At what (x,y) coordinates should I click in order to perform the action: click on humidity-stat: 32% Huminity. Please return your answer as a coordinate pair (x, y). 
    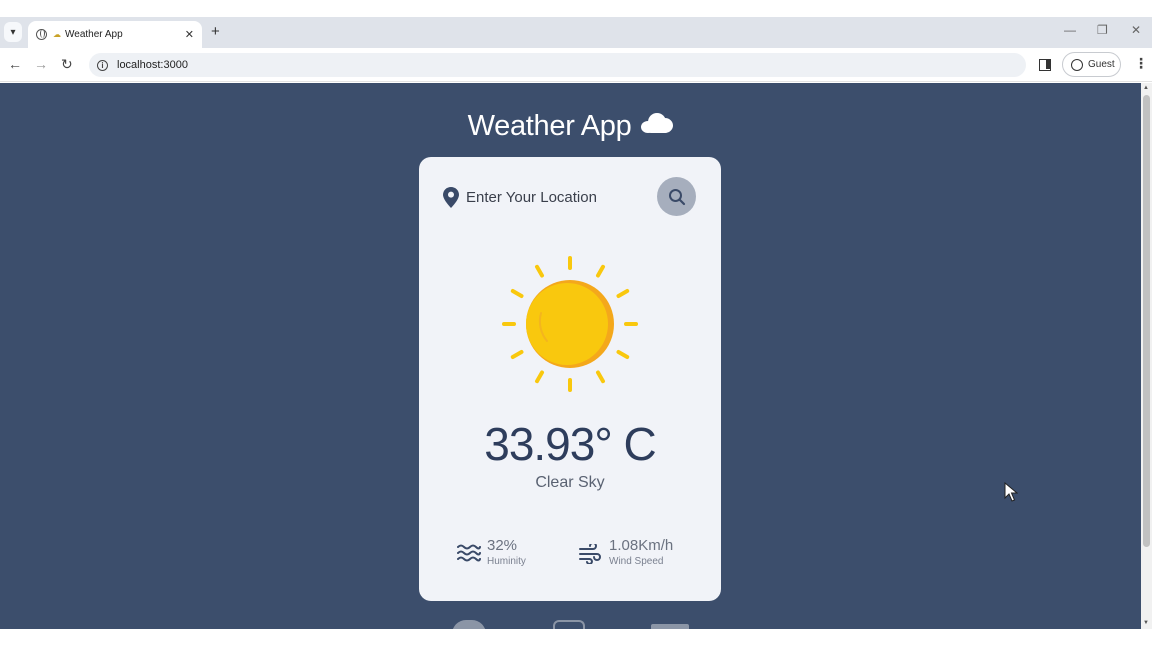
    Looking at the image, I should click on (512, 554).